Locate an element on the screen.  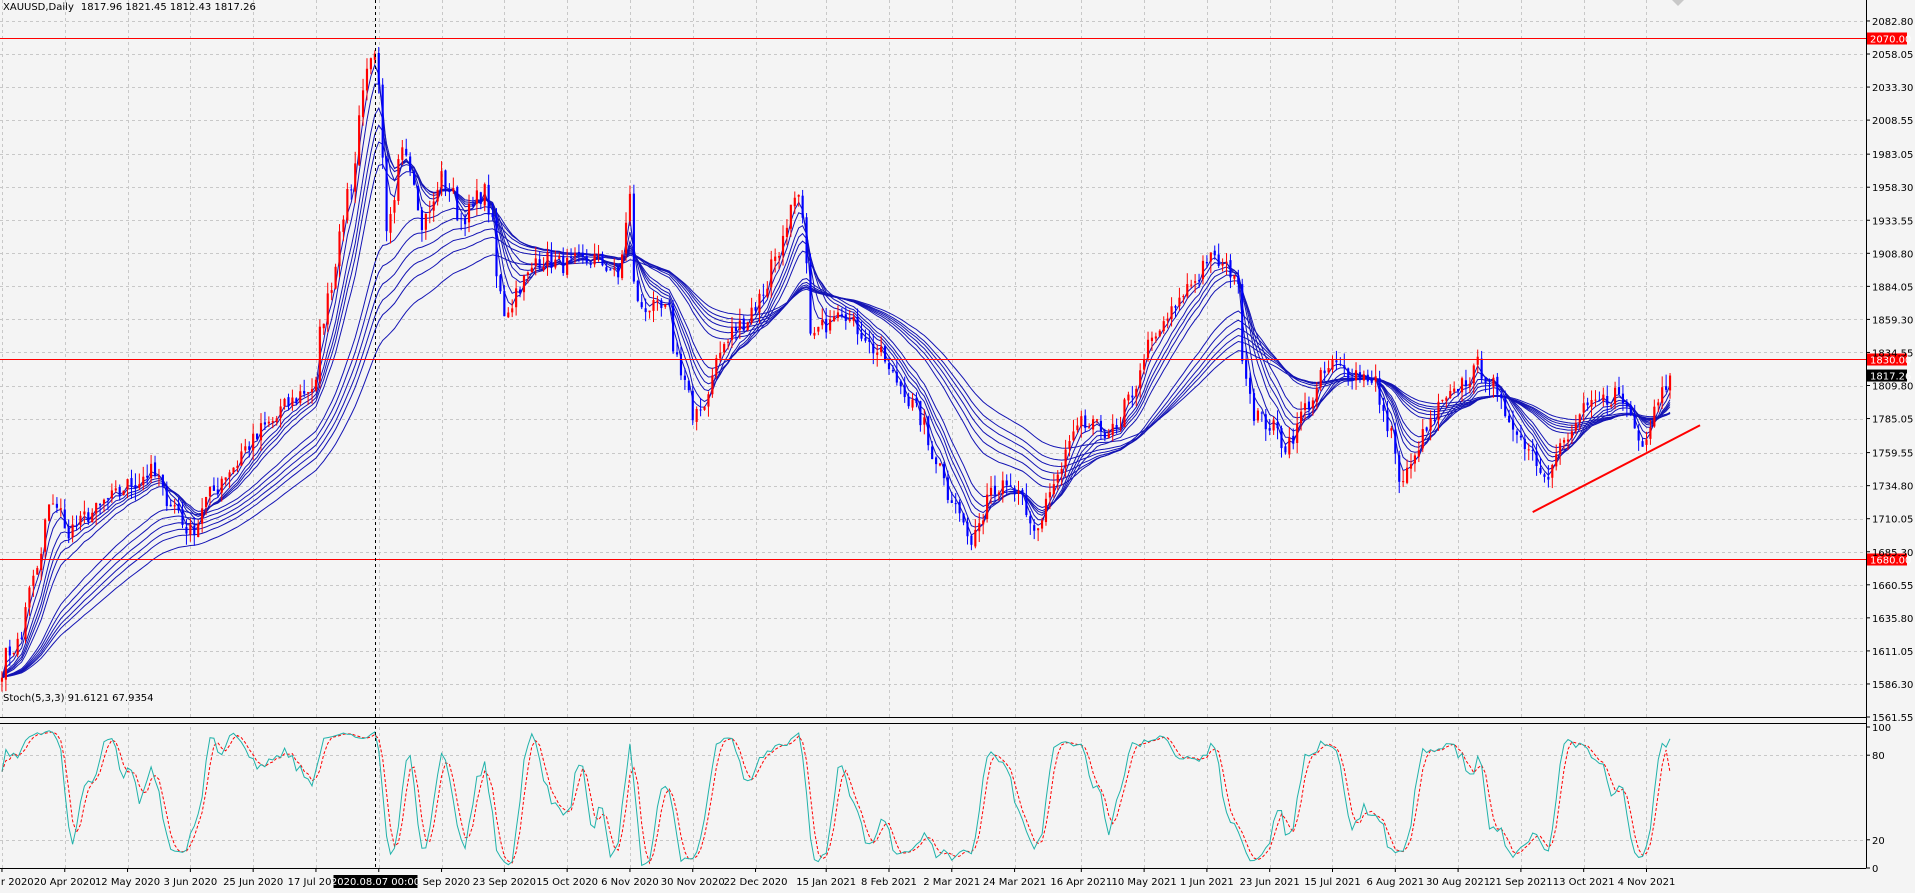
shift-marker-icon is located at coordinates (1678, 3).